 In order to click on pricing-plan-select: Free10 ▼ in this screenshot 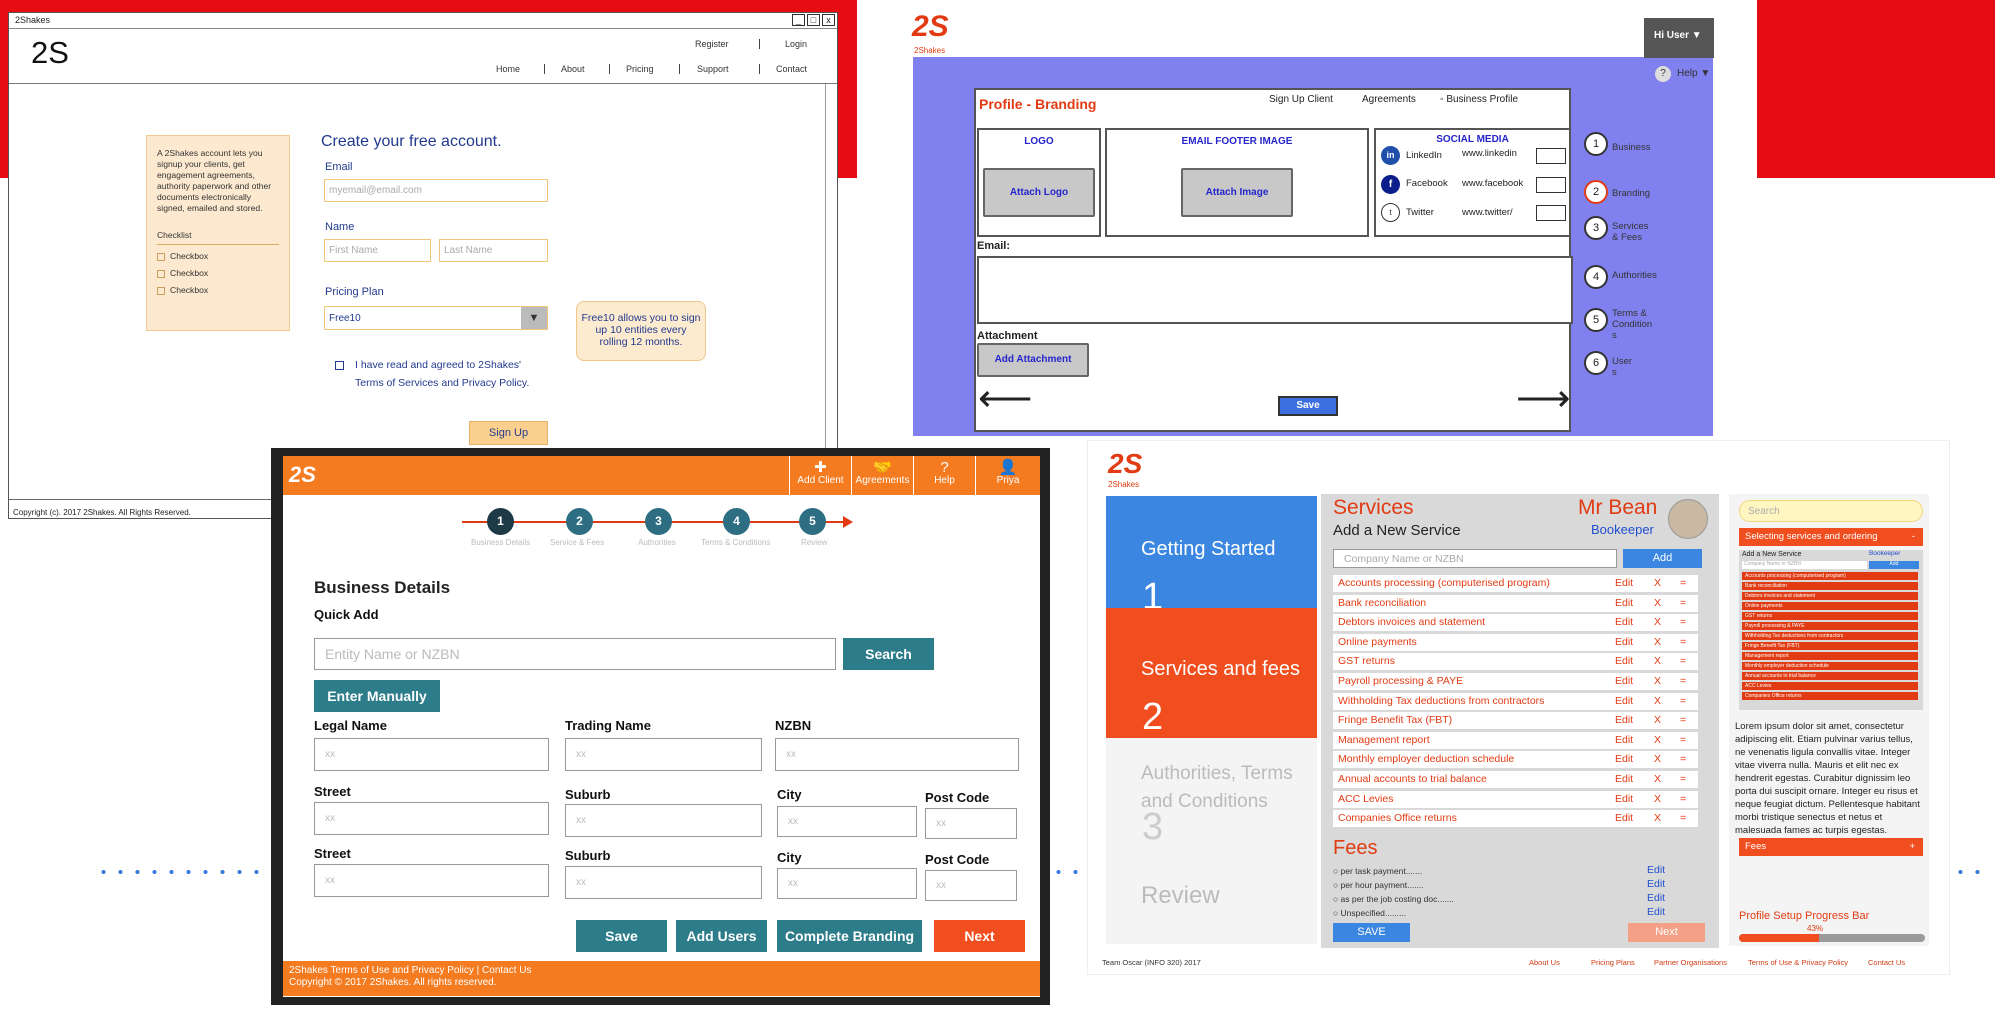, I will do `click(436, 318)`.